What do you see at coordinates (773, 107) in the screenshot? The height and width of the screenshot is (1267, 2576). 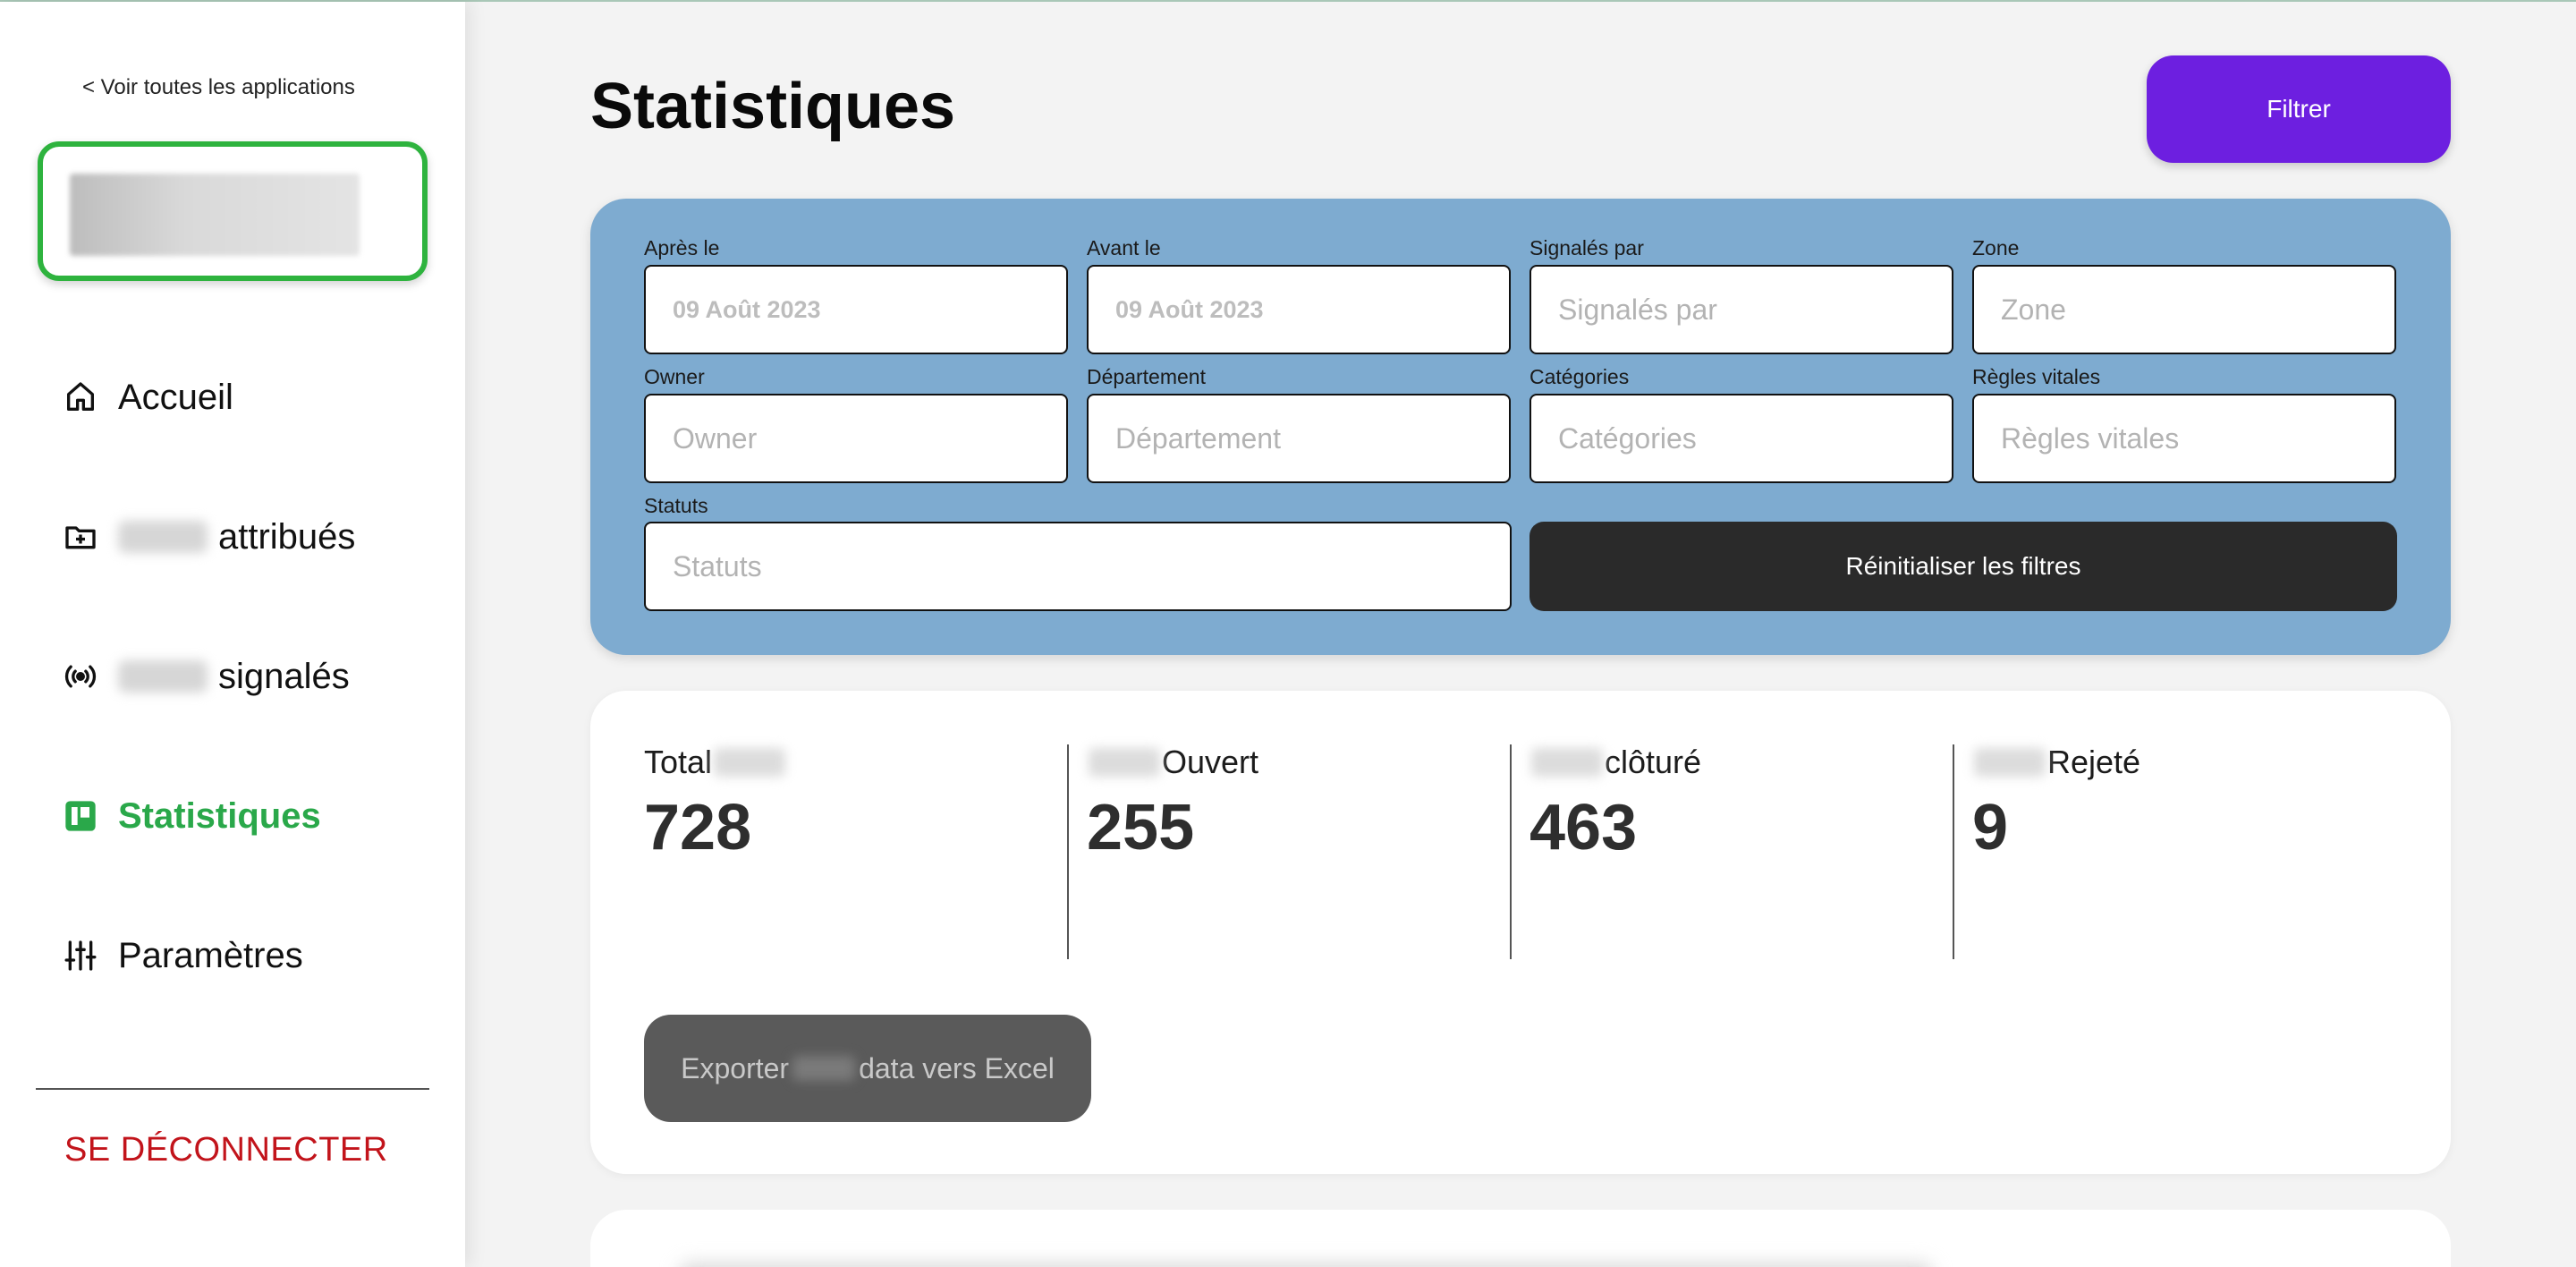 I see `page-title: Statistiques` at bounding box center [773, 107].